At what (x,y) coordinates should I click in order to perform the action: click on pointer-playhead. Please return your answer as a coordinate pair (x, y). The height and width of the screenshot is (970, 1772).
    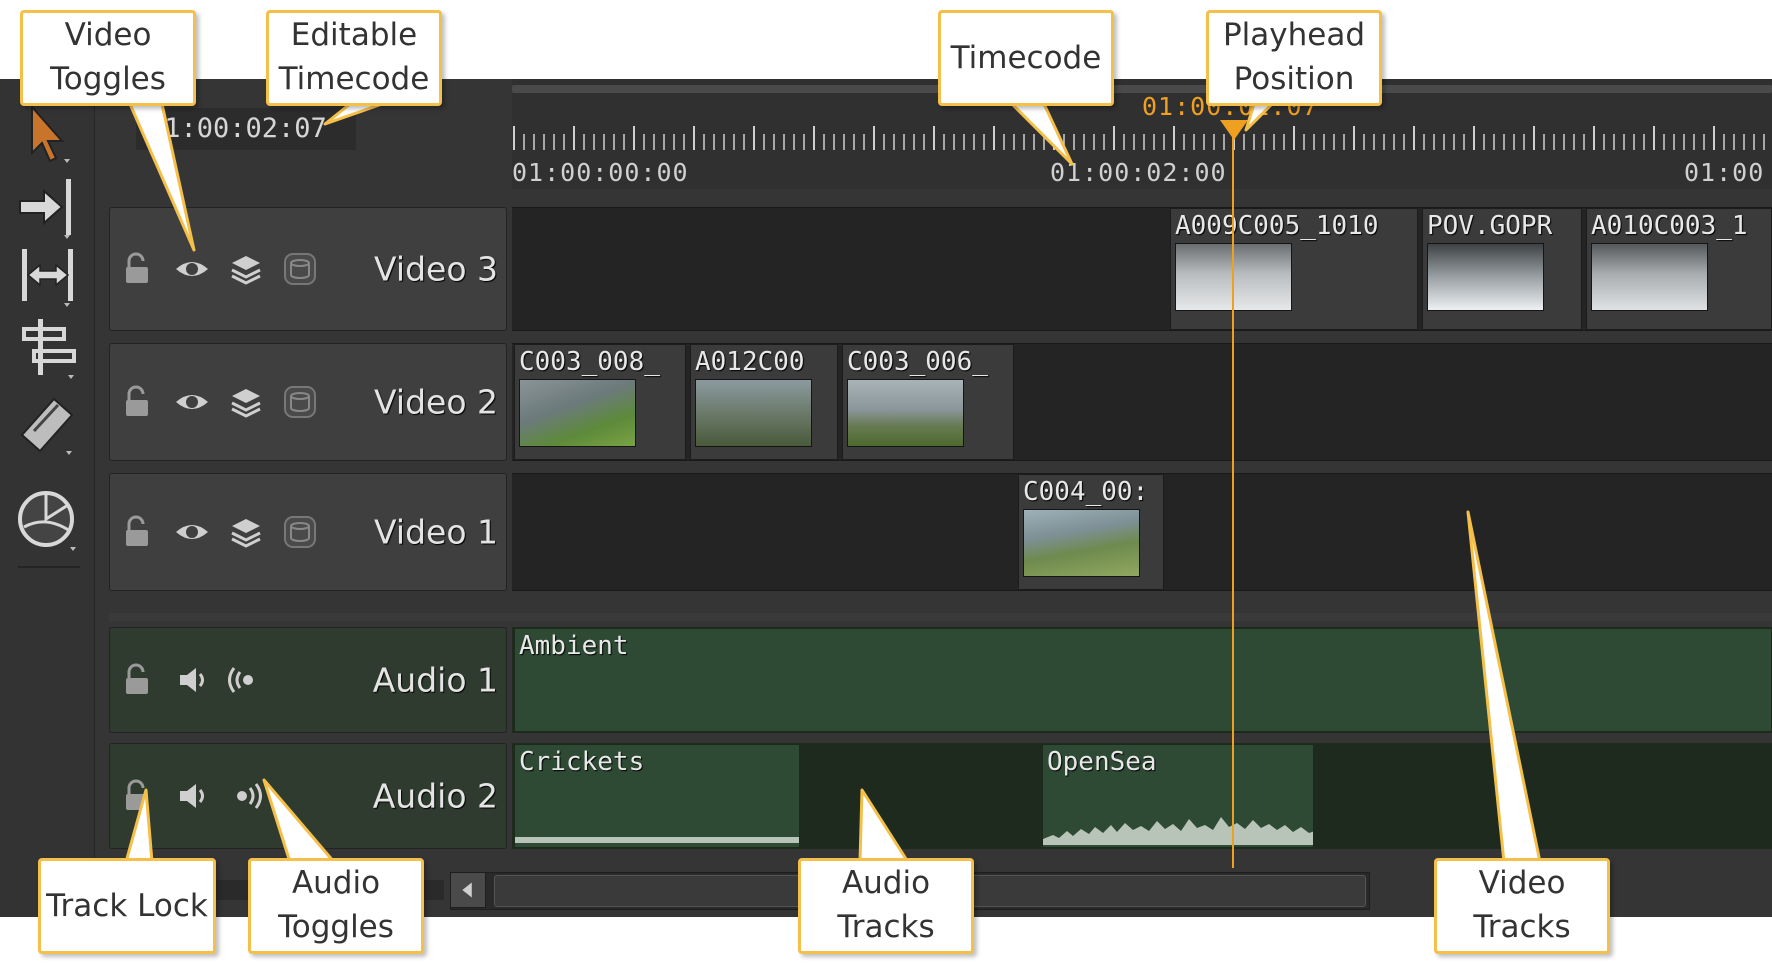
    Looking at the image, I should click on (1259, 117).